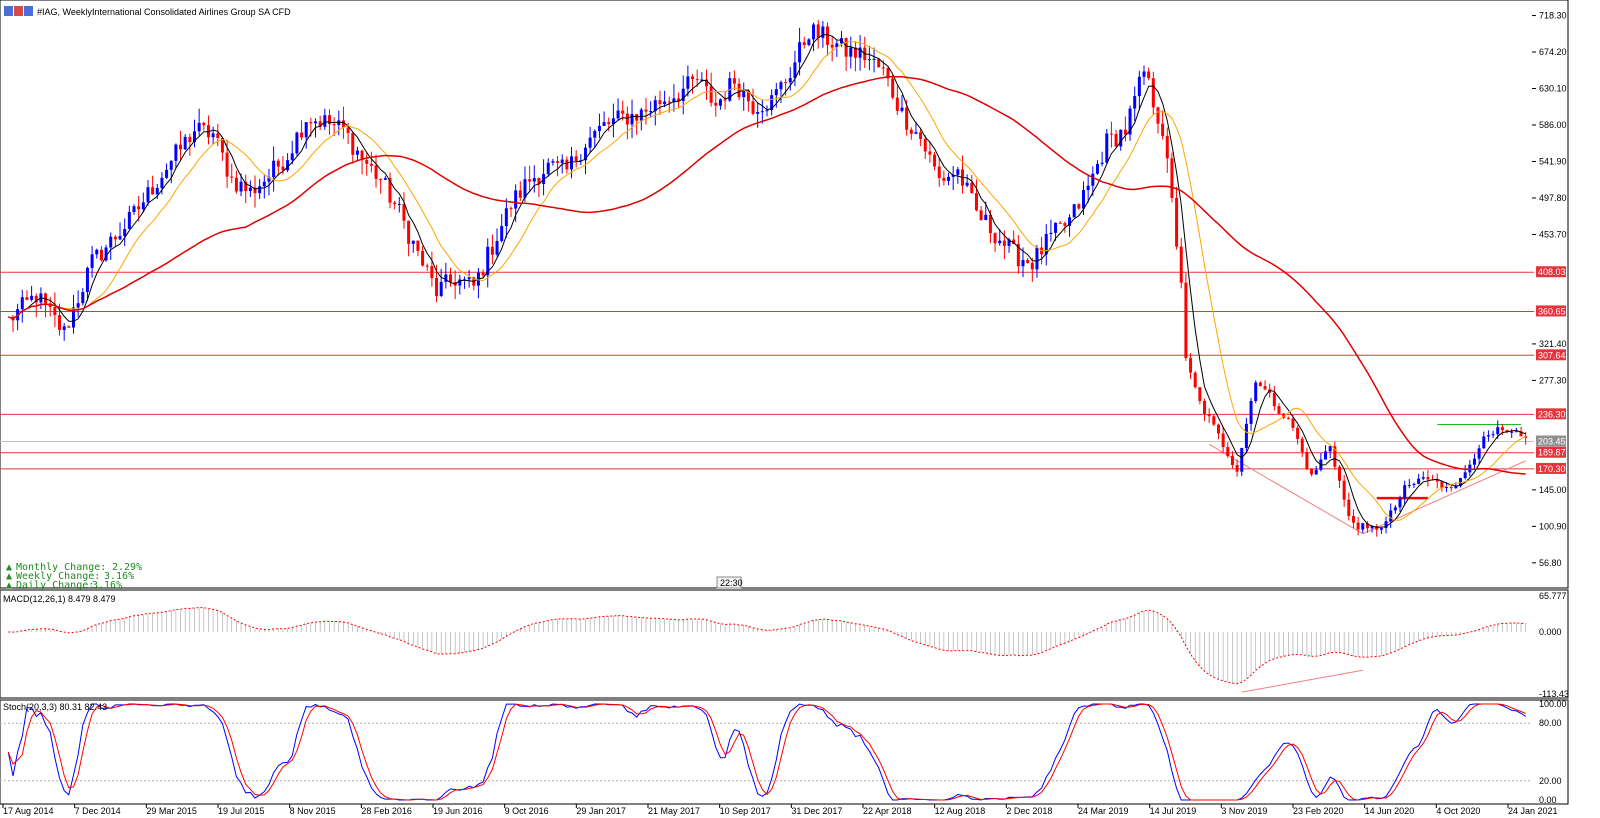 The height and width of the screenshot is (818, 1600). What do you see at coordinates (241, 811) in the screenshot?
I see `x-tick-label: 19 Jul 2015` at bounding box center [241, 811].